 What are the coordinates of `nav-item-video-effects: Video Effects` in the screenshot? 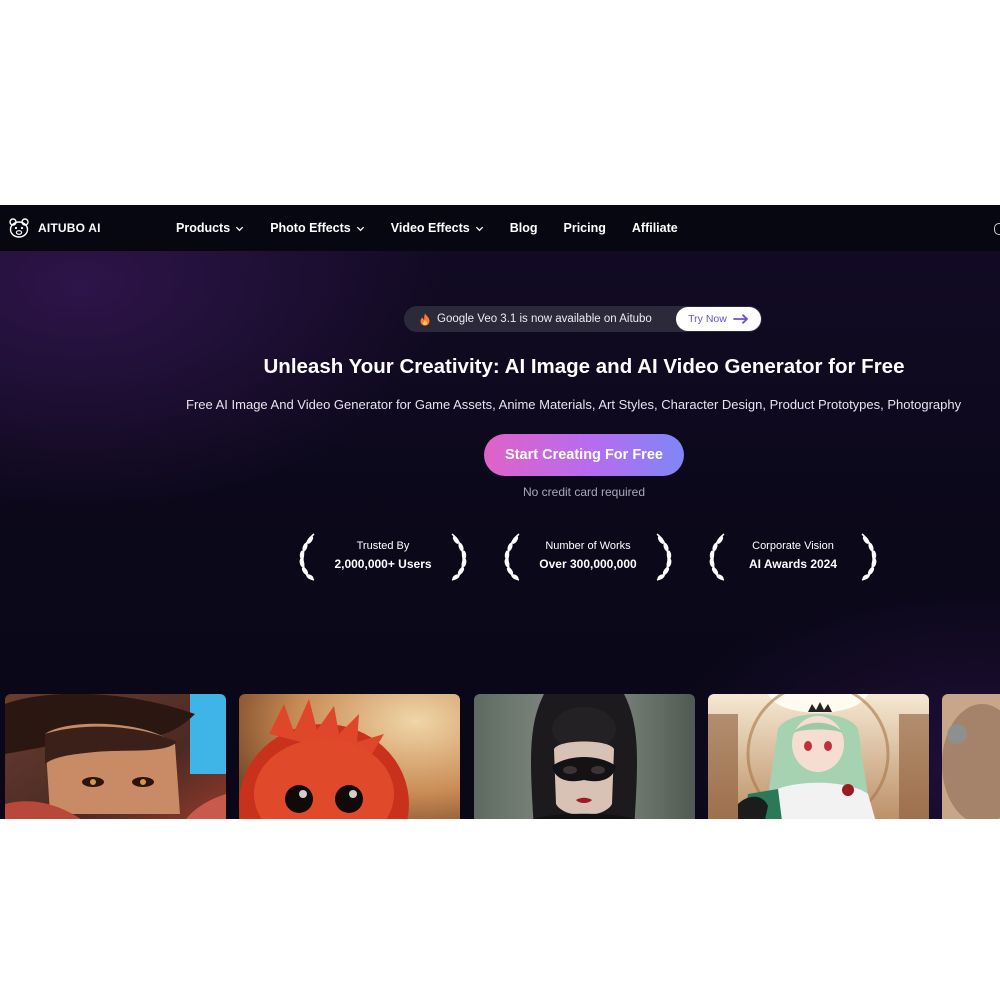 It's located at (437, 228).